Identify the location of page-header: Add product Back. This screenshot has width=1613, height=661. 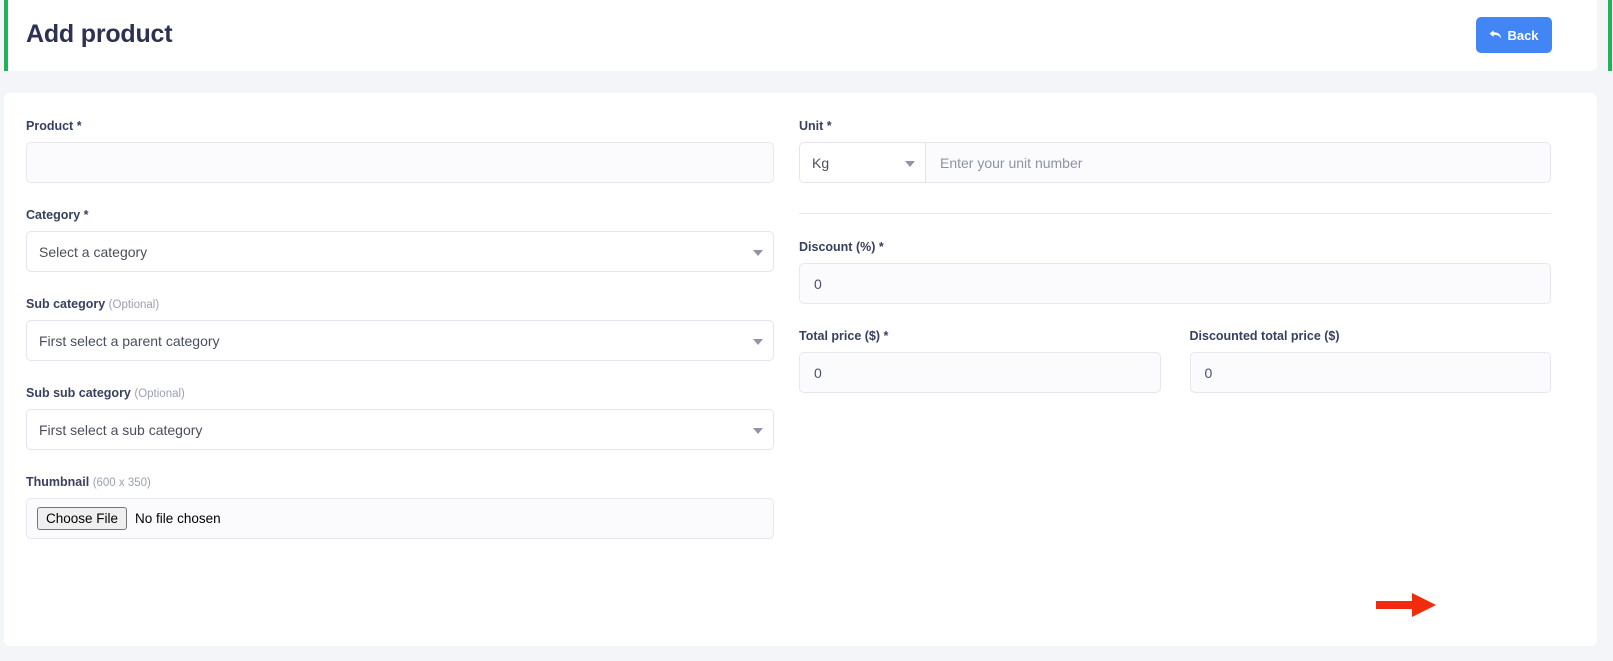
(800, 35).